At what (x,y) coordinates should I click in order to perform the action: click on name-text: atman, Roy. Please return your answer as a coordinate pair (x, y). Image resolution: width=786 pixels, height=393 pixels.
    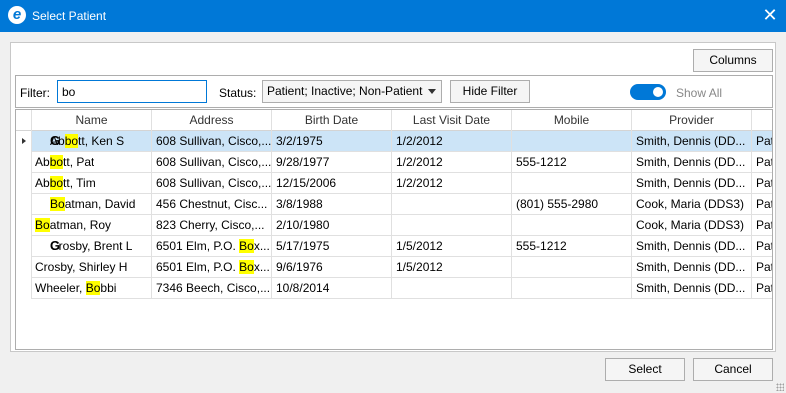
    Looking at the image, I should click on (80, 225).